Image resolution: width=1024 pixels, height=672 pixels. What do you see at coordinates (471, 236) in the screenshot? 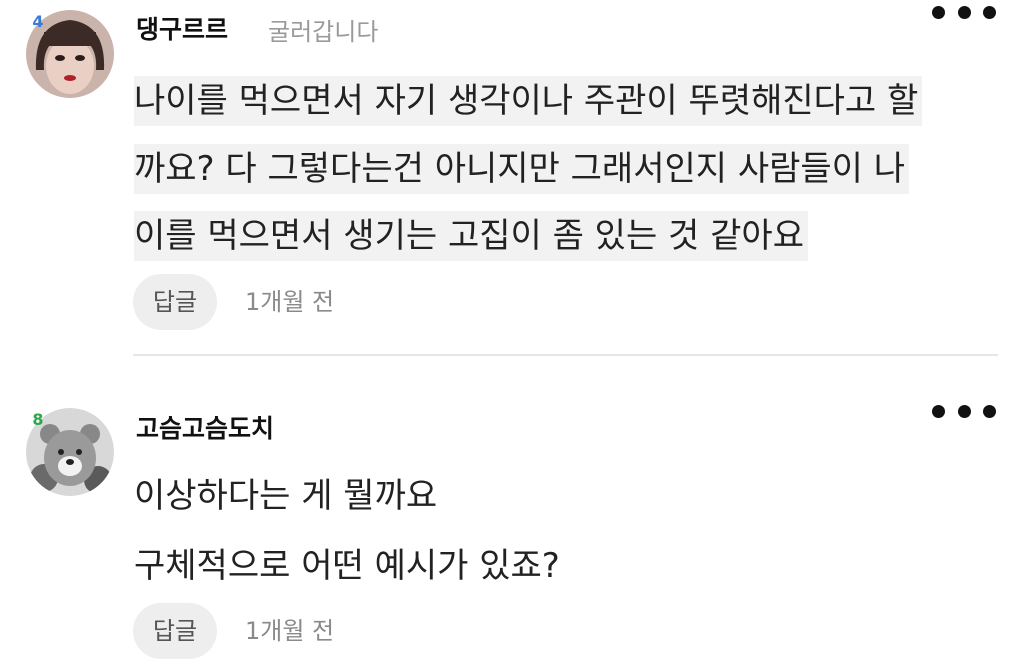
I see `comment-text-line: 이를 먹으면서 생기는 고집이 좀 있는 것 같아요` at bounding box center [471, 236].